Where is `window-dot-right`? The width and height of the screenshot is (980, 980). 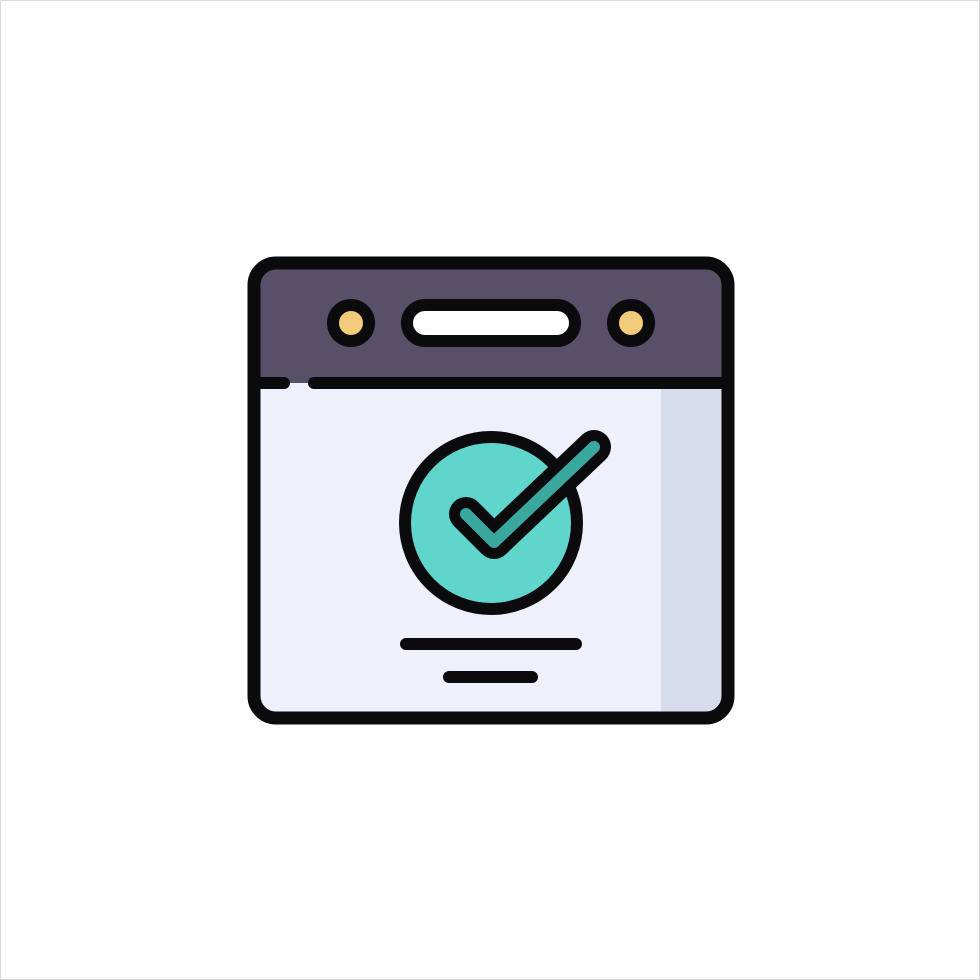 window-dot-right is located at coordinates (631, 323).